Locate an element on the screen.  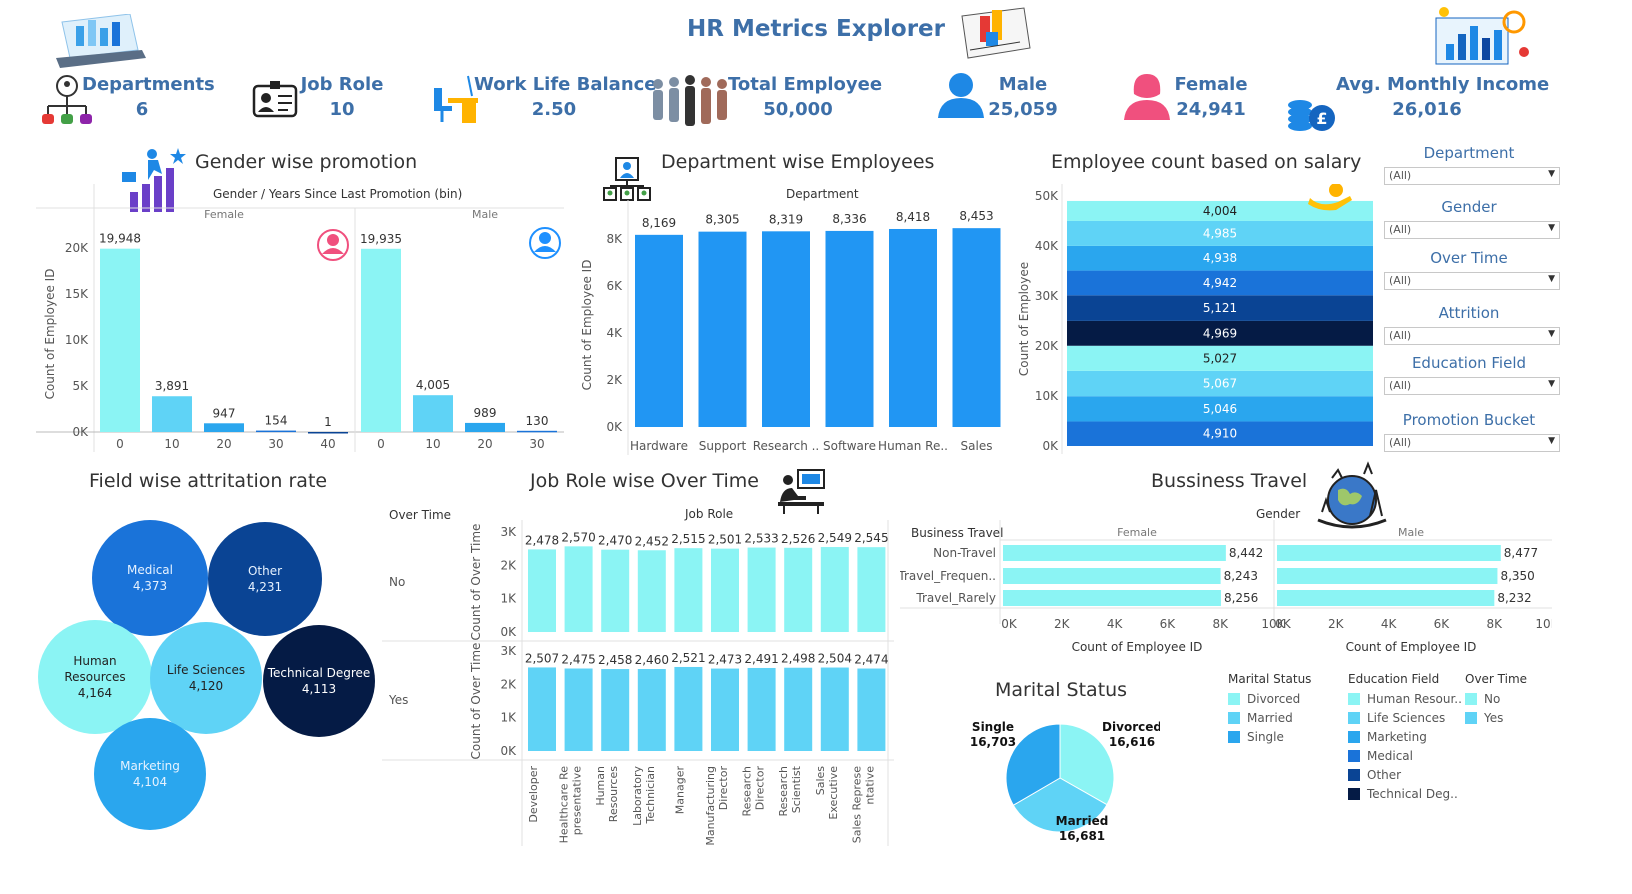
x-tick-line: Human is located at coordinates (600, 786).